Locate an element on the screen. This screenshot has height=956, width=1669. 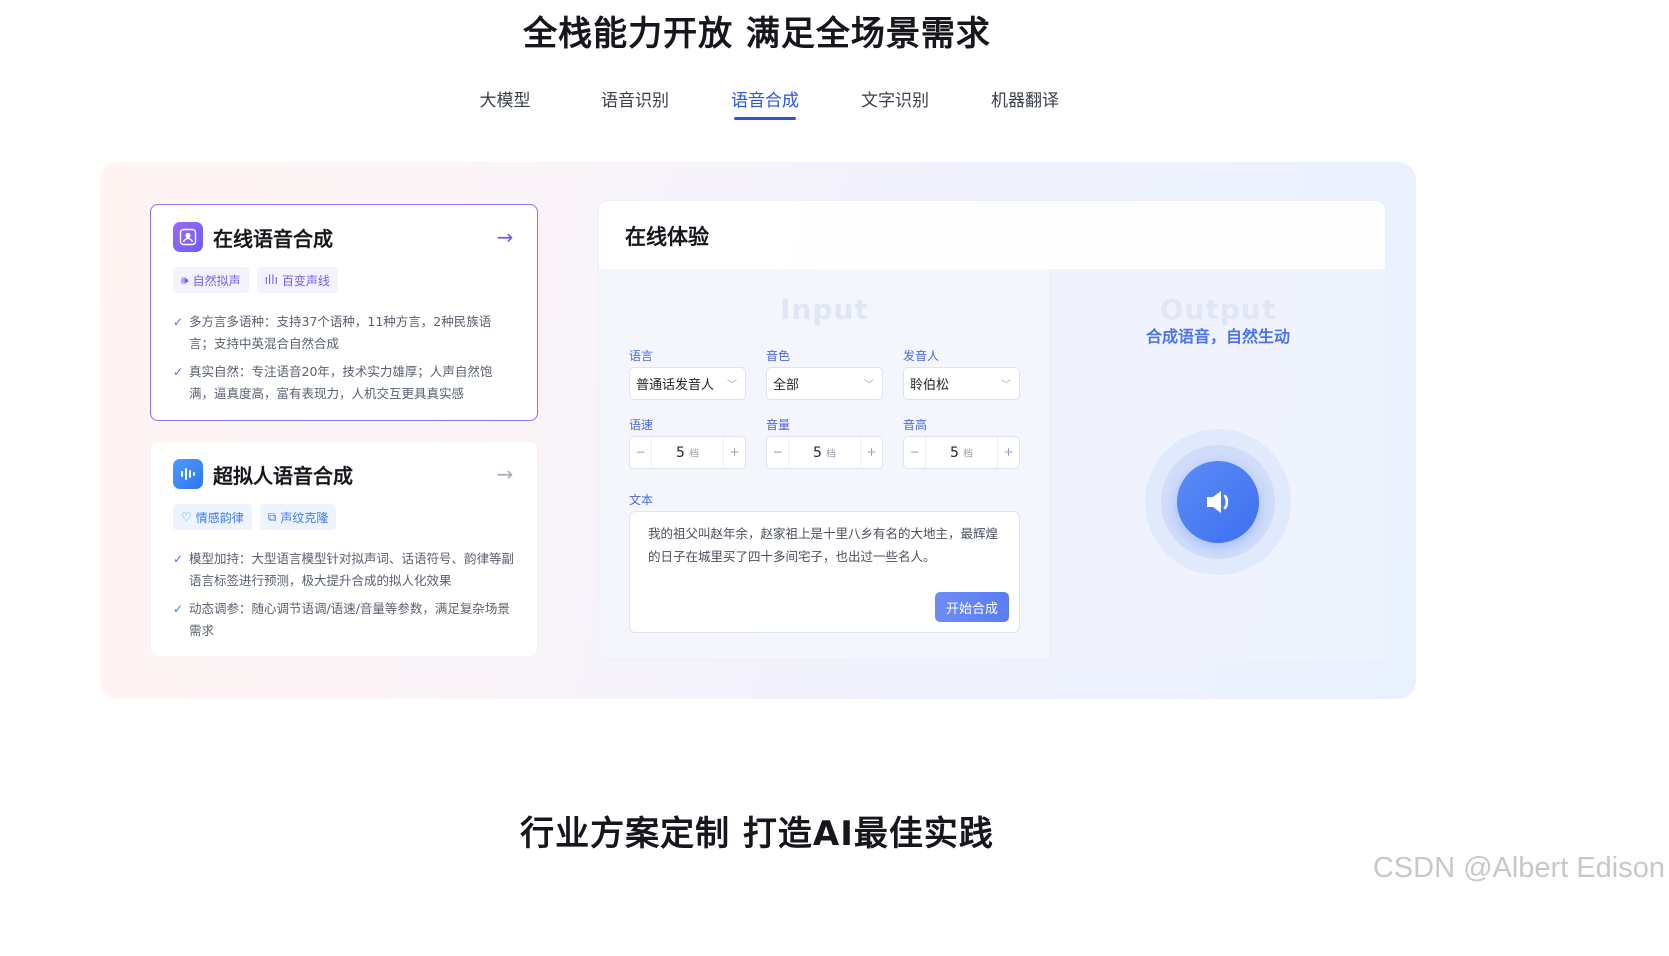
input-ghost-label: Input is located at coordinates (824, 309).